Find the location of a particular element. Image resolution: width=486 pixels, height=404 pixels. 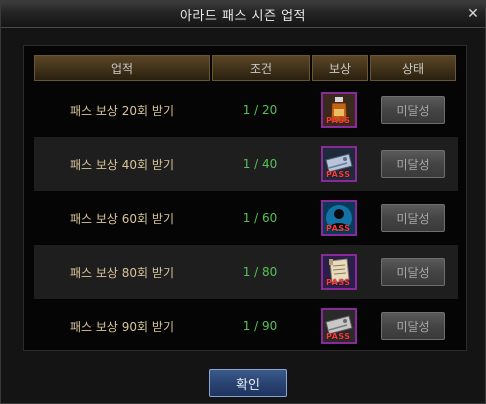

scroll-icon: PASS is located at coordinates (339, 272).